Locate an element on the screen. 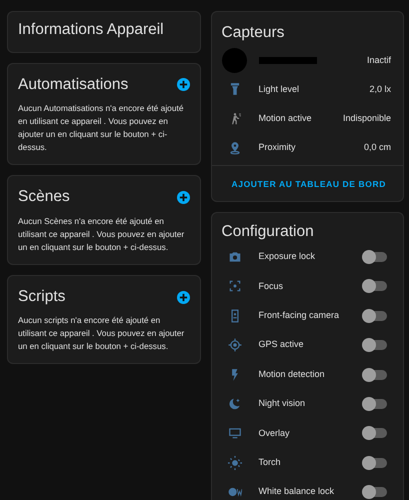 The height and width of the screenshot is (500, 409). setting-name: White balance lock is located at coordinates (297, 491).